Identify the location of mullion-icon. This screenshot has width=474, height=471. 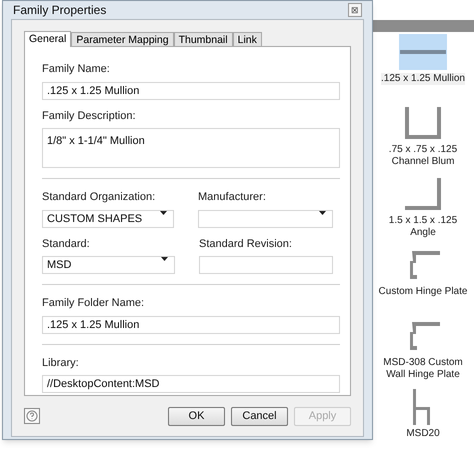
(423, 52).